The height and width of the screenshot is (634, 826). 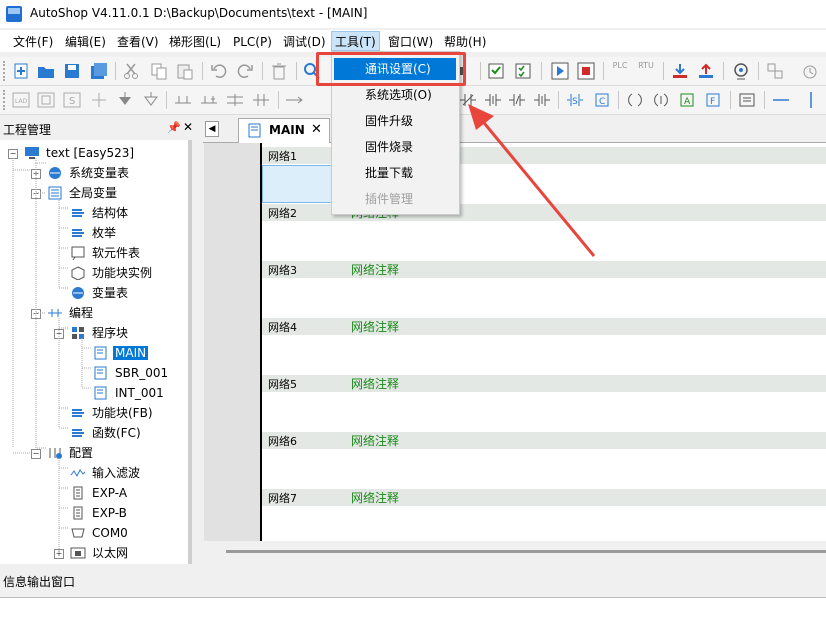 I want to click on annotation-arrow, so click(x=532, y=180).